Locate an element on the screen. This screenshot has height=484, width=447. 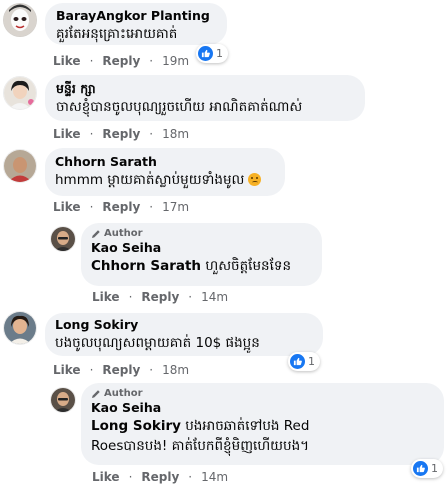
mention-link: Chhorn Sarath is located at coordinates (146, 266).